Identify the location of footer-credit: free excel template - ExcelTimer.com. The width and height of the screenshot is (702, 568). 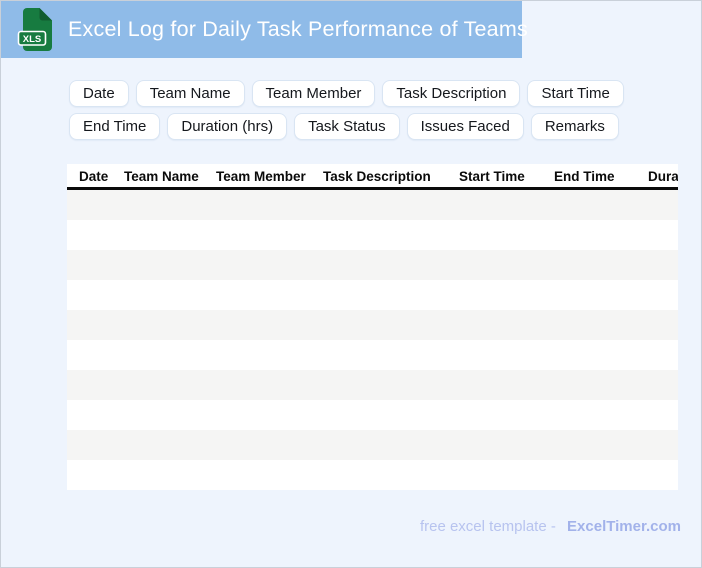
(550, 526).